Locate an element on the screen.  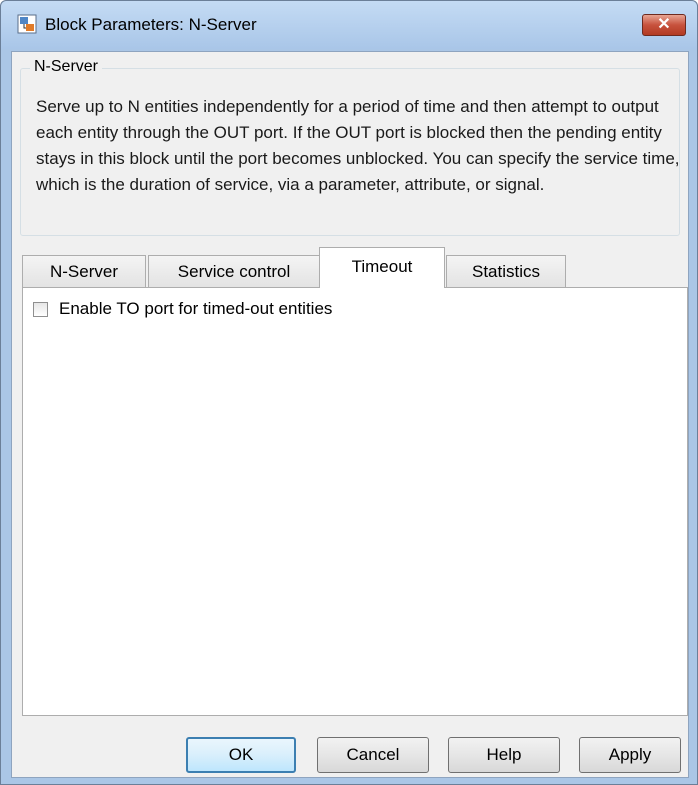
help-button: Help is located at coordinates (504, 755).